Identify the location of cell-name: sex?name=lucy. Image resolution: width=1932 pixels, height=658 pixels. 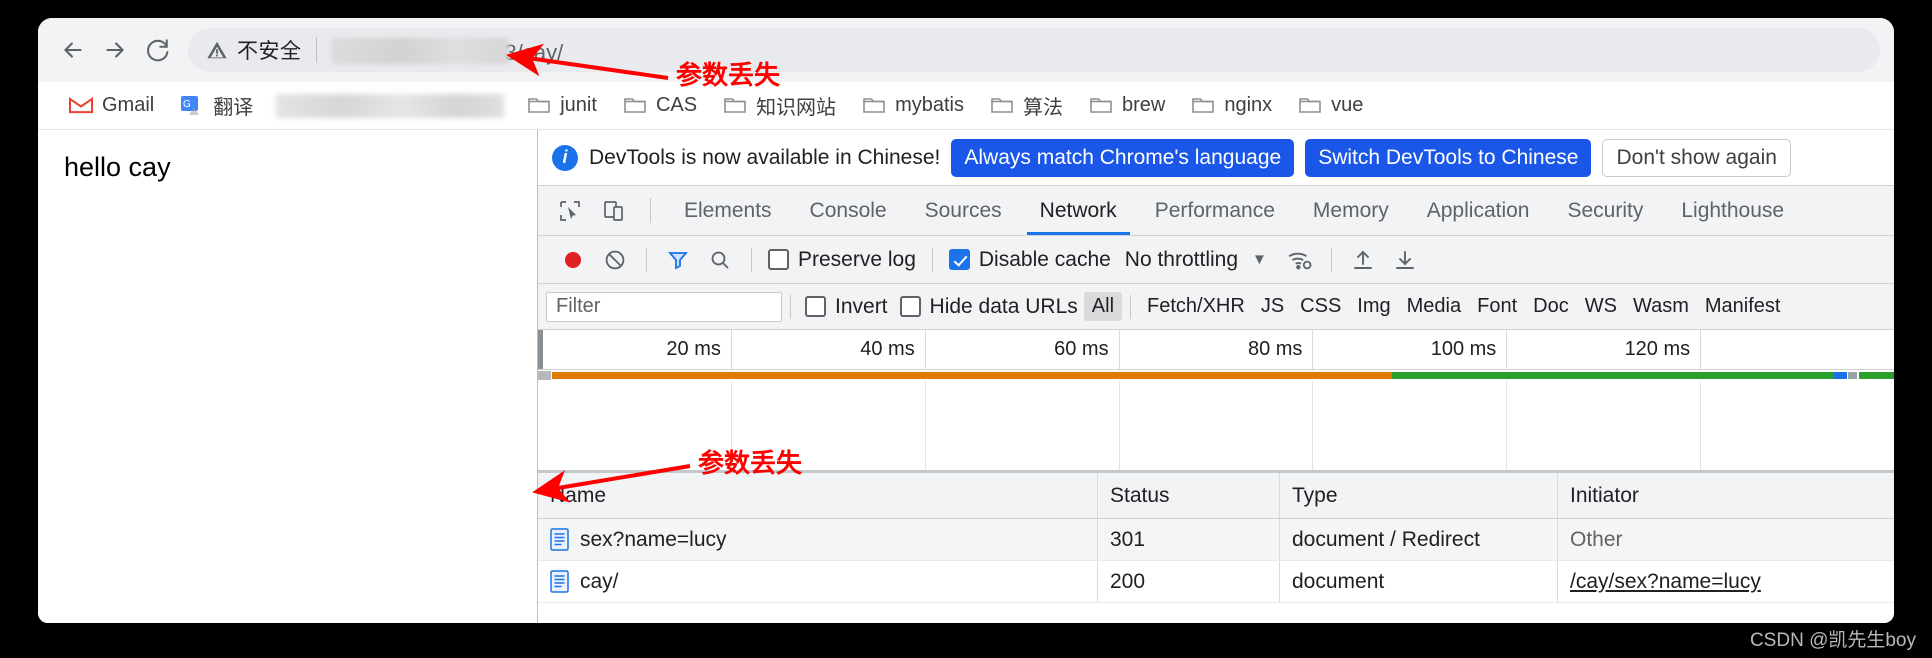
(818, 539).